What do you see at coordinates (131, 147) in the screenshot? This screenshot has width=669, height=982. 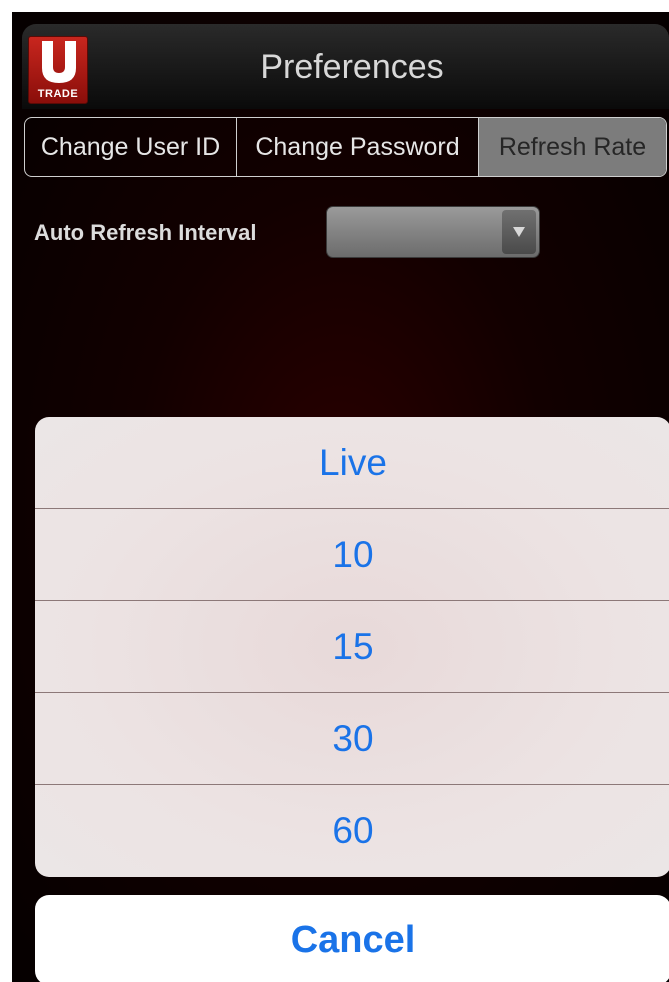 I see `tab-change-user-id: Change User ID` at bounding box center [131, 147].